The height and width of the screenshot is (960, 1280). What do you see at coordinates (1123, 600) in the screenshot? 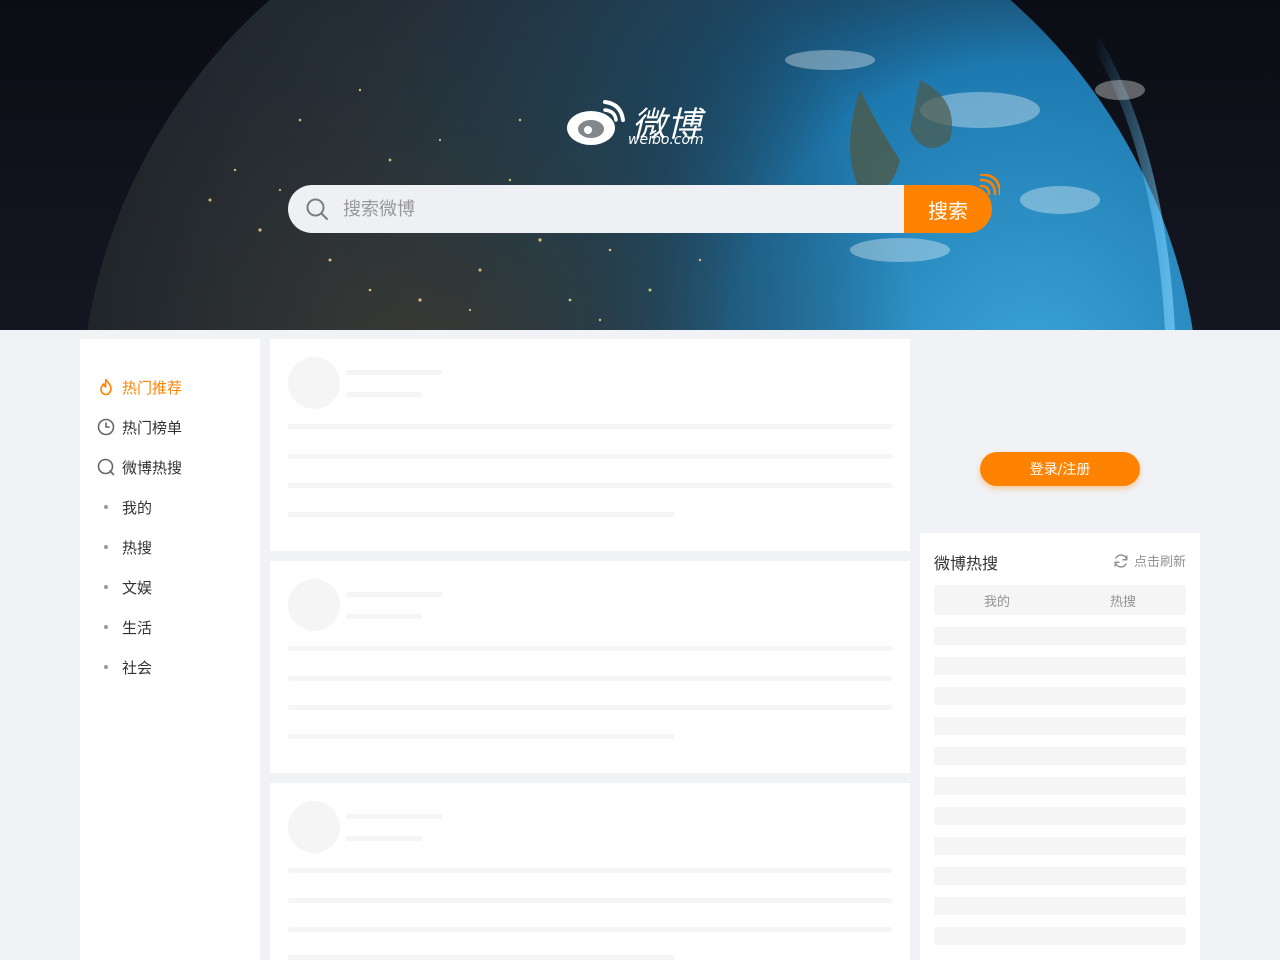
I see `tab-hot-search: 热搜` at bounding box center [1123, 600].